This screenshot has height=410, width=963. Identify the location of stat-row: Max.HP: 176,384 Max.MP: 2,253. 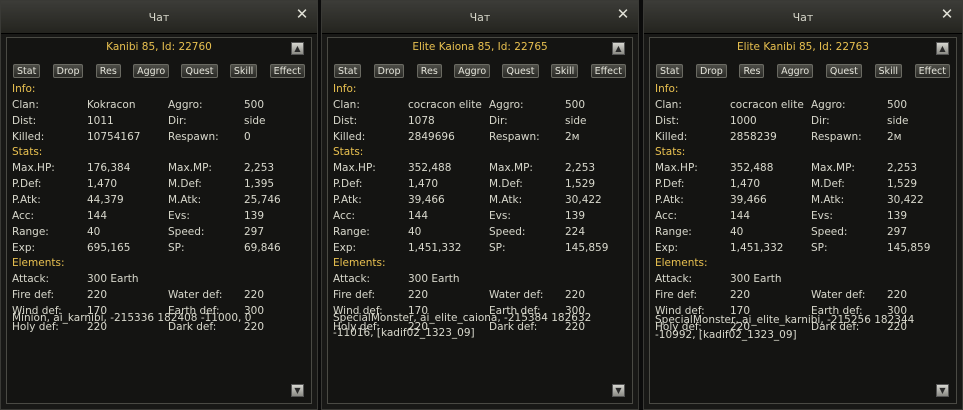
(159, 168).